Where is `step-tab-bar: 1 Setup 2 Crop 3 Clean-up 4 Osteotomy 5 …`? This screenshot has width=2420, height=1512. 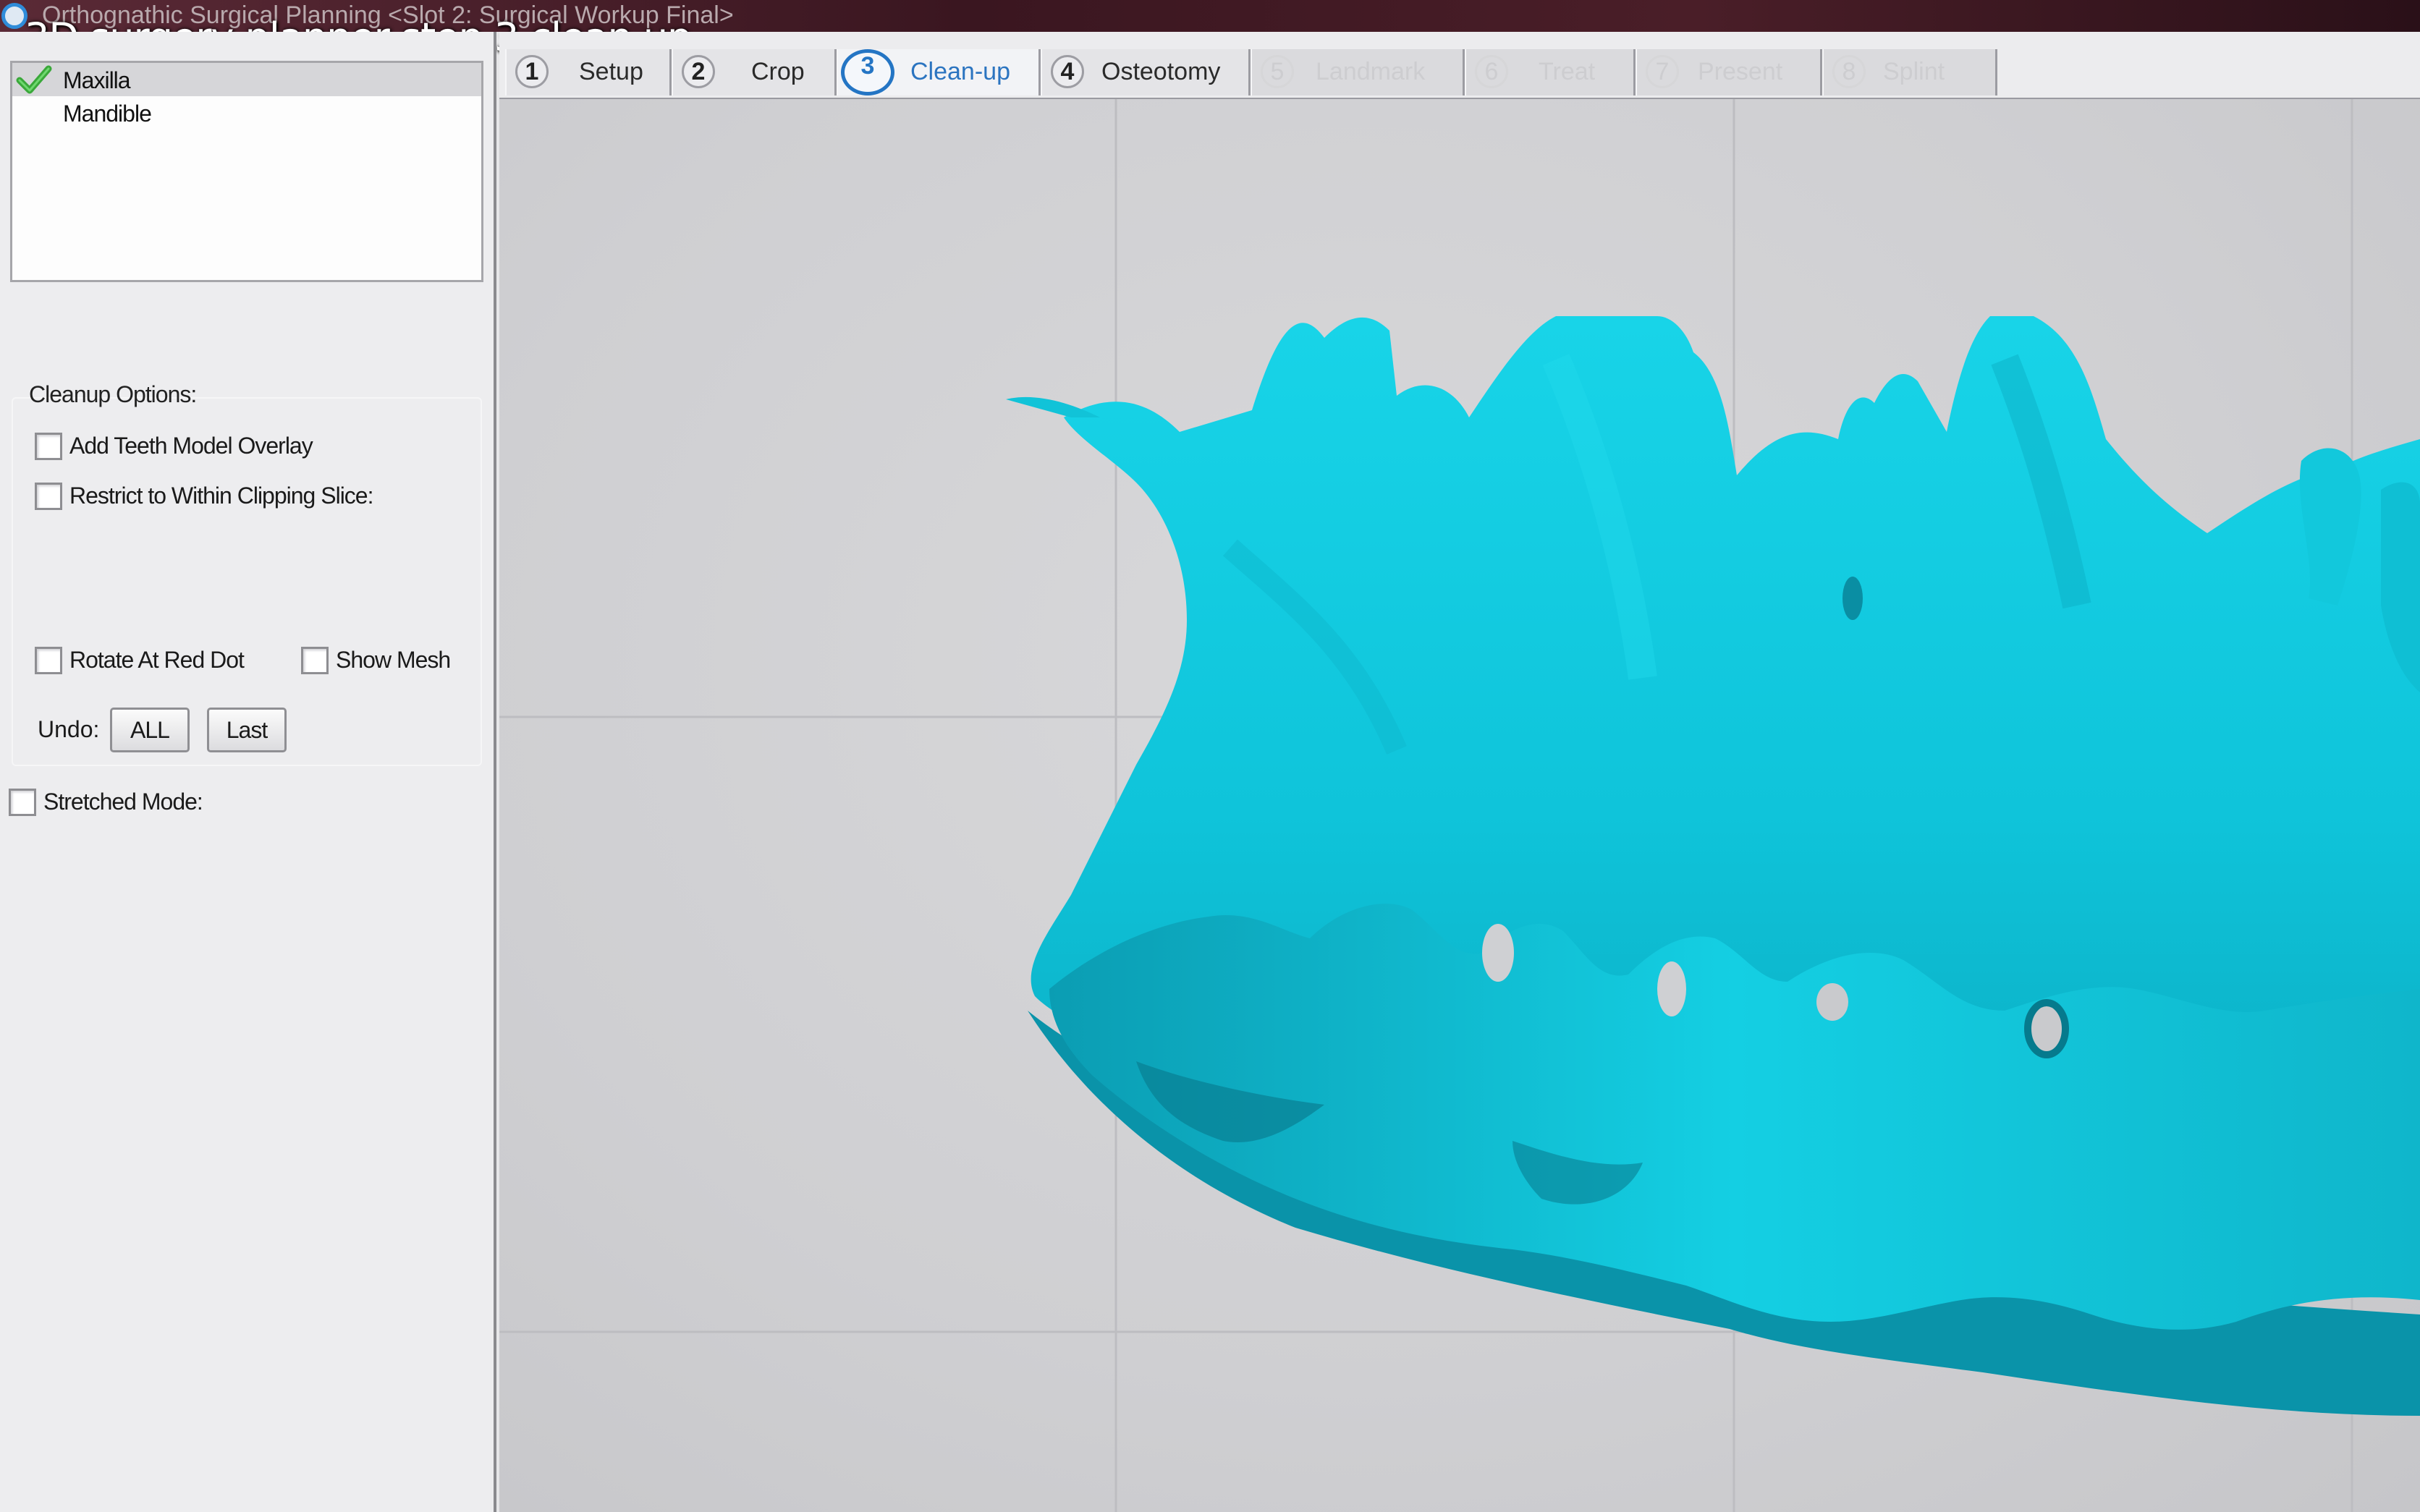
step-tab-bar: 1 Setup 2 Crop 3 Clean-up 4 Osteotomy 5 … is located at coordinates (1459, 66).